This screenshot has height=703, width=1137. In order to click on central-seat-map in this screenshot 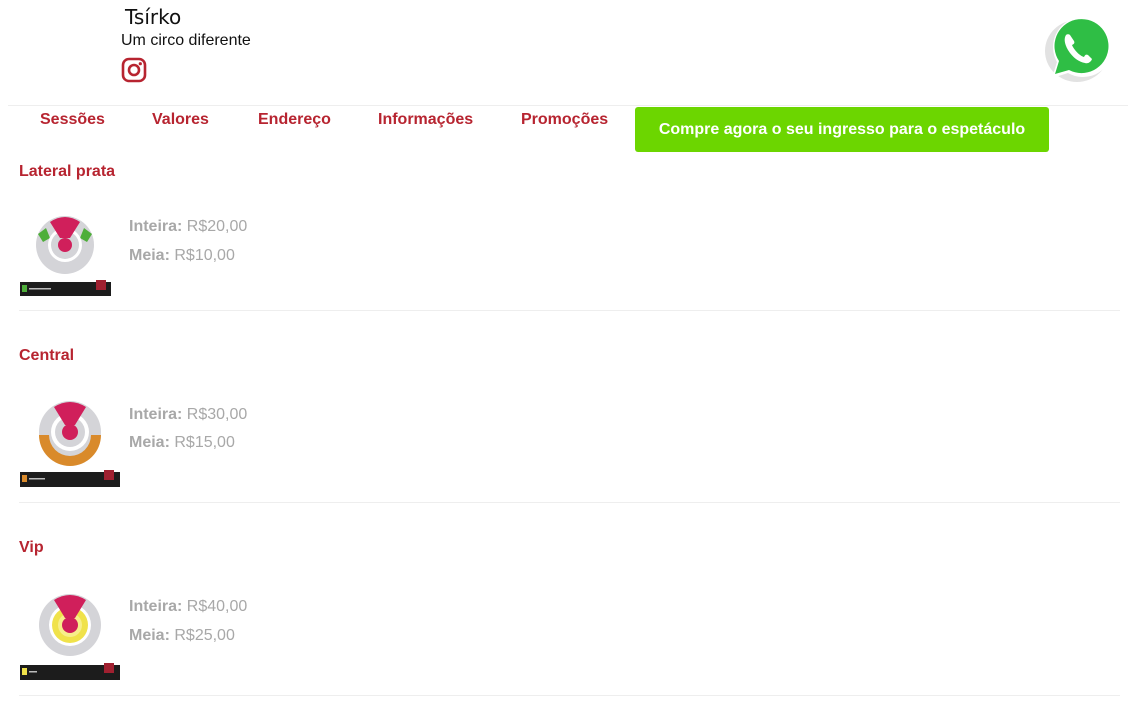, I will do `click(70, 444)`.